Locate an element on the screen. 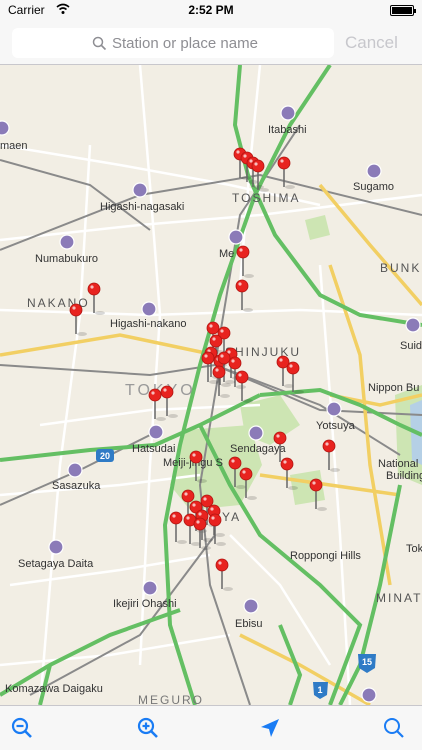  label-sendagaya: Sendagaya is located at coordinates (258, 449).